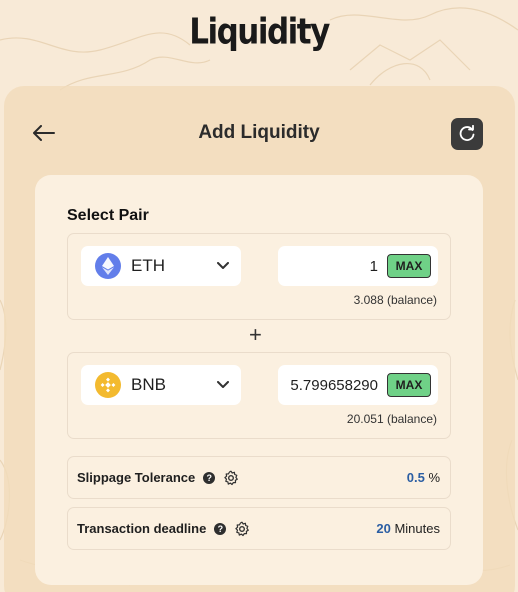  I want to click on token-a-row: ETH MAX 3.088 (balance), so click(259, 276).